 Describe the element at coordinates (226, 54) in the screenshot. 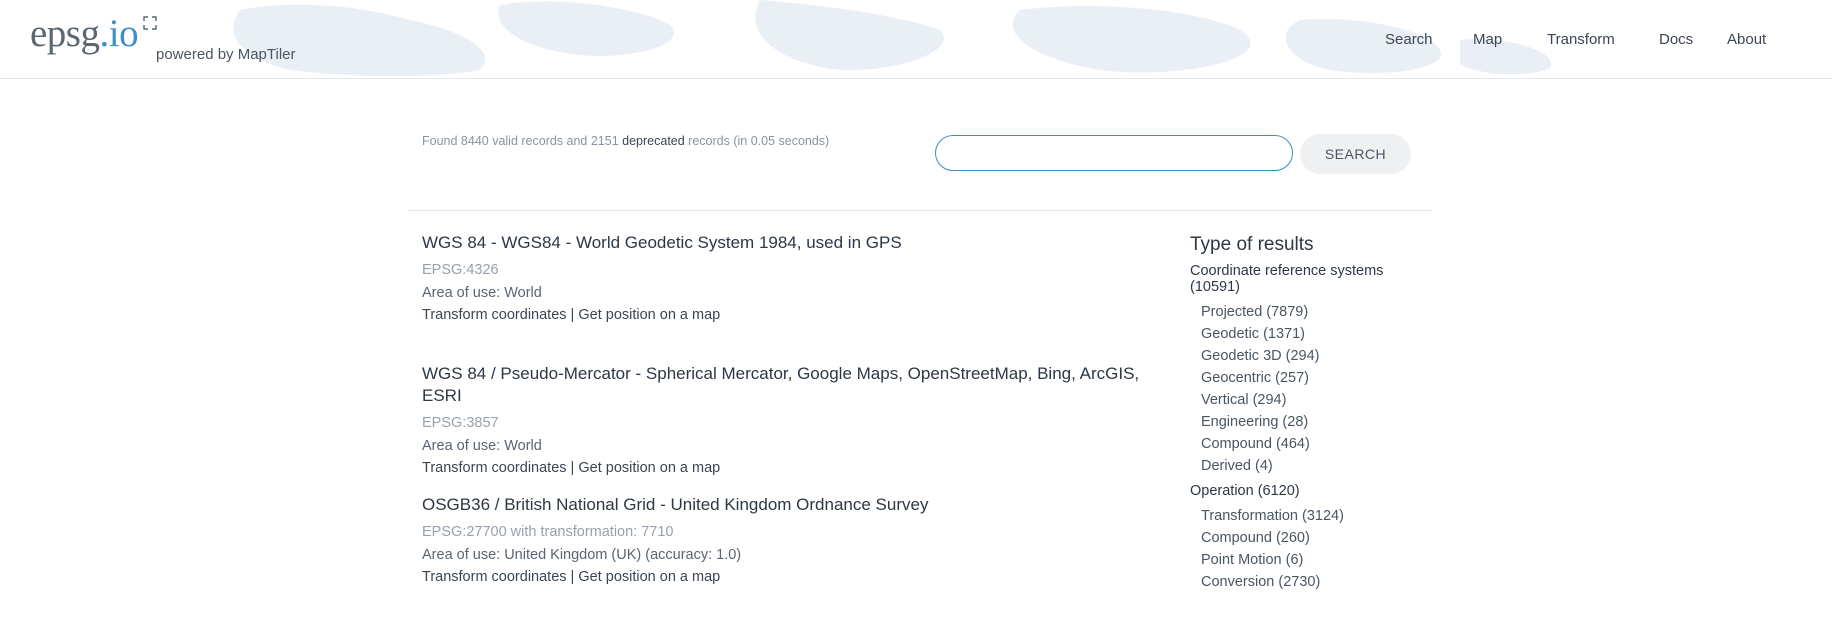

I see `powered-by-text: powered by MapTiler` at that location.